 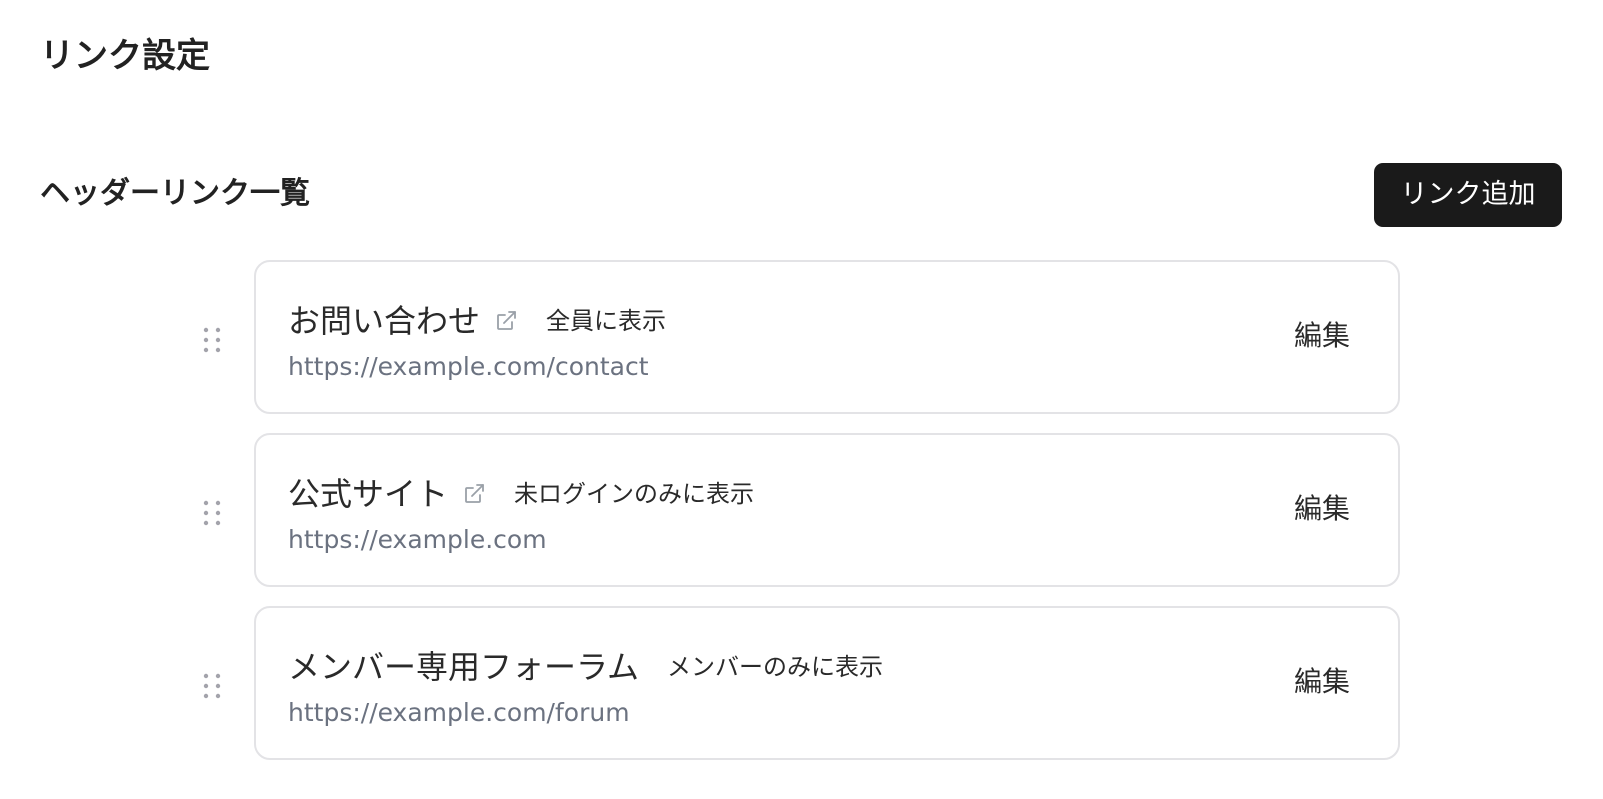 What do you see at coordinates (1468, 195) in the screenshot?
I see `add-link-button: リンク追加` at bounding box center [1468, 195].